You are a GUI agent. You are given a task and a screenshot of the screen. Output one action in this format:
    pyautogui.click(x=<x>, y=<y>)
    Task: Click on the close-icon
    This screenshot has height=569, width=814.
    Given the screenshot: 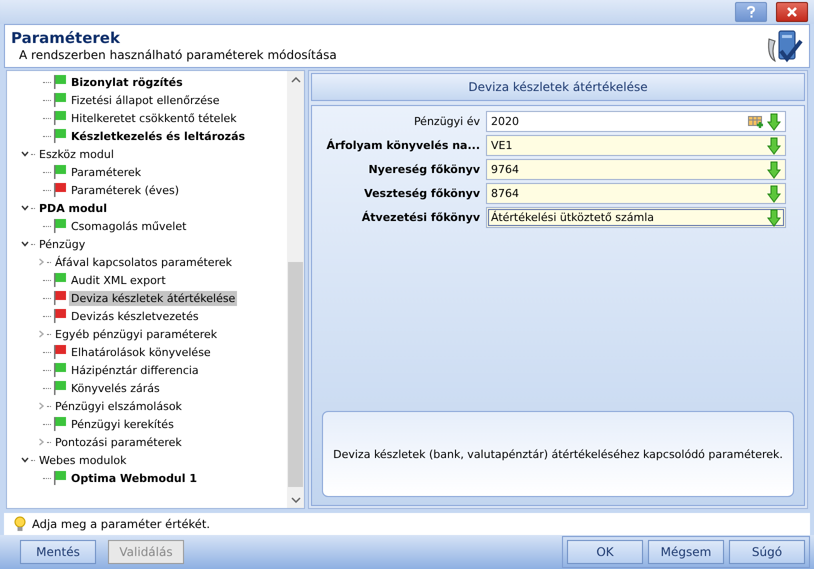 What is the action you would take?
    pyautogui.click(x=792, y=12)
    